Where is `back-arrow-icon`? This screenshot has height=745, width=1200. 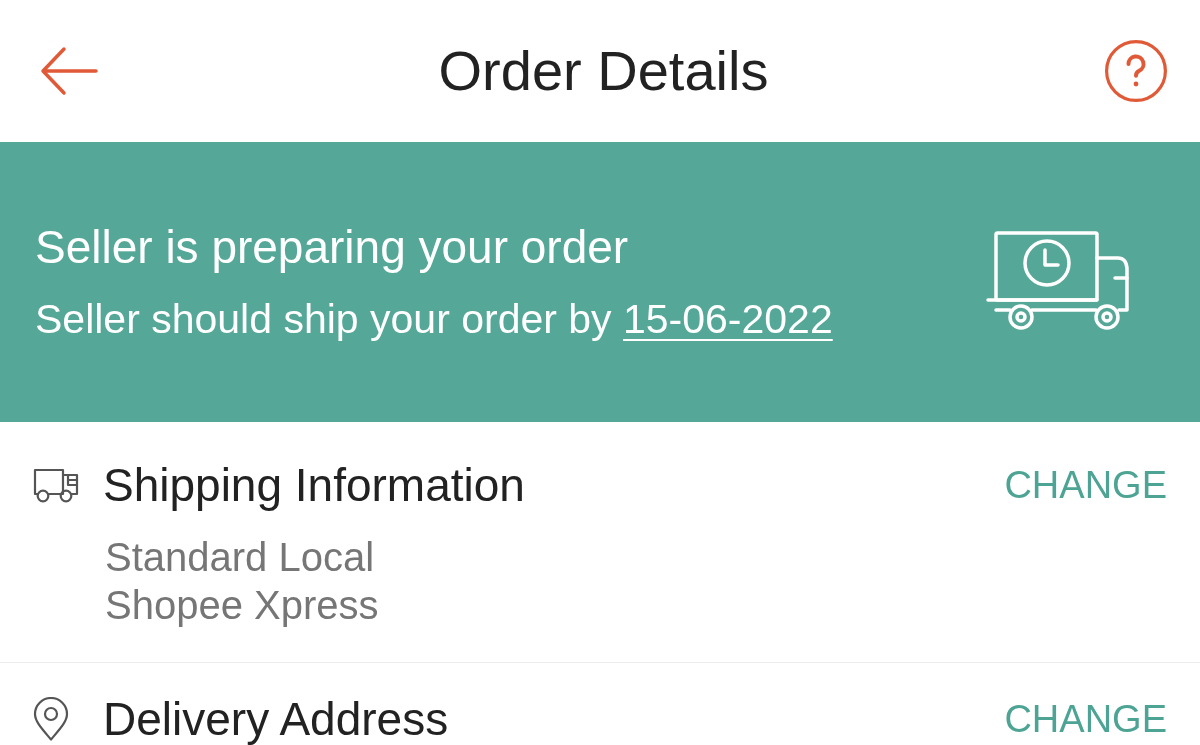 back-arrow-icon is located at coordinates (69, 71).